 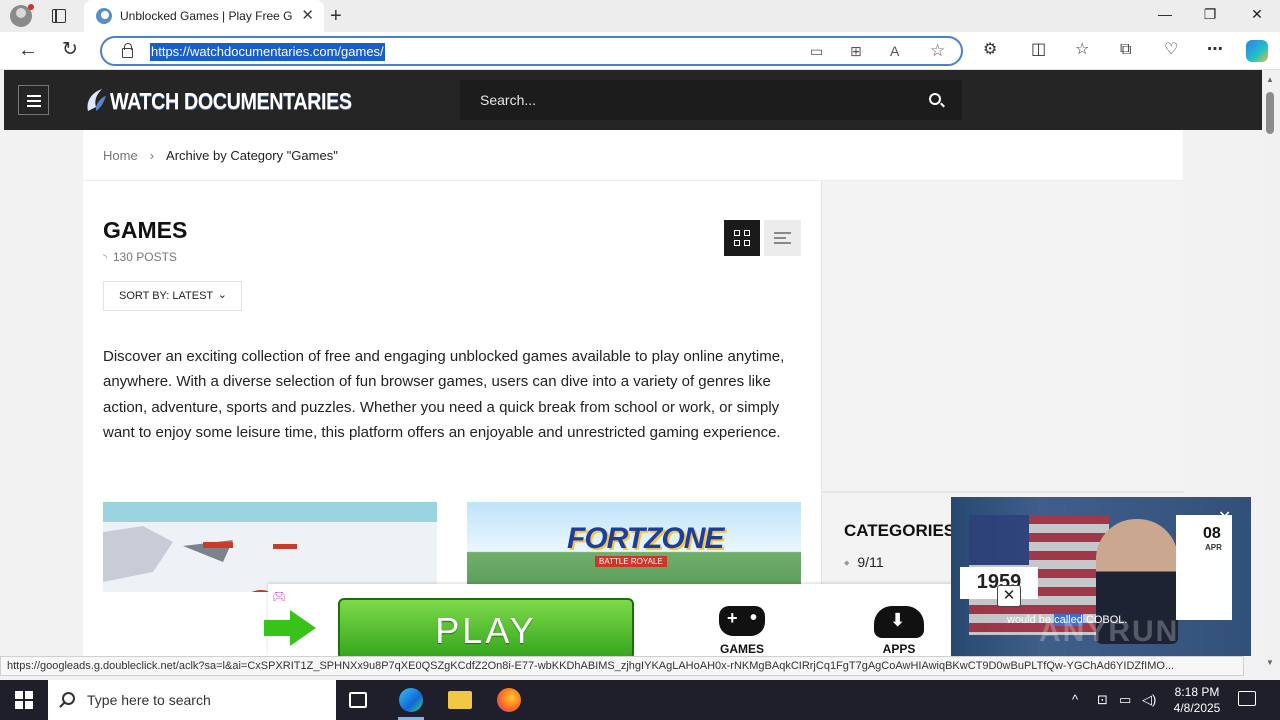 I want to click on ad-games-label: GAMES, so click(x=741, y=649).